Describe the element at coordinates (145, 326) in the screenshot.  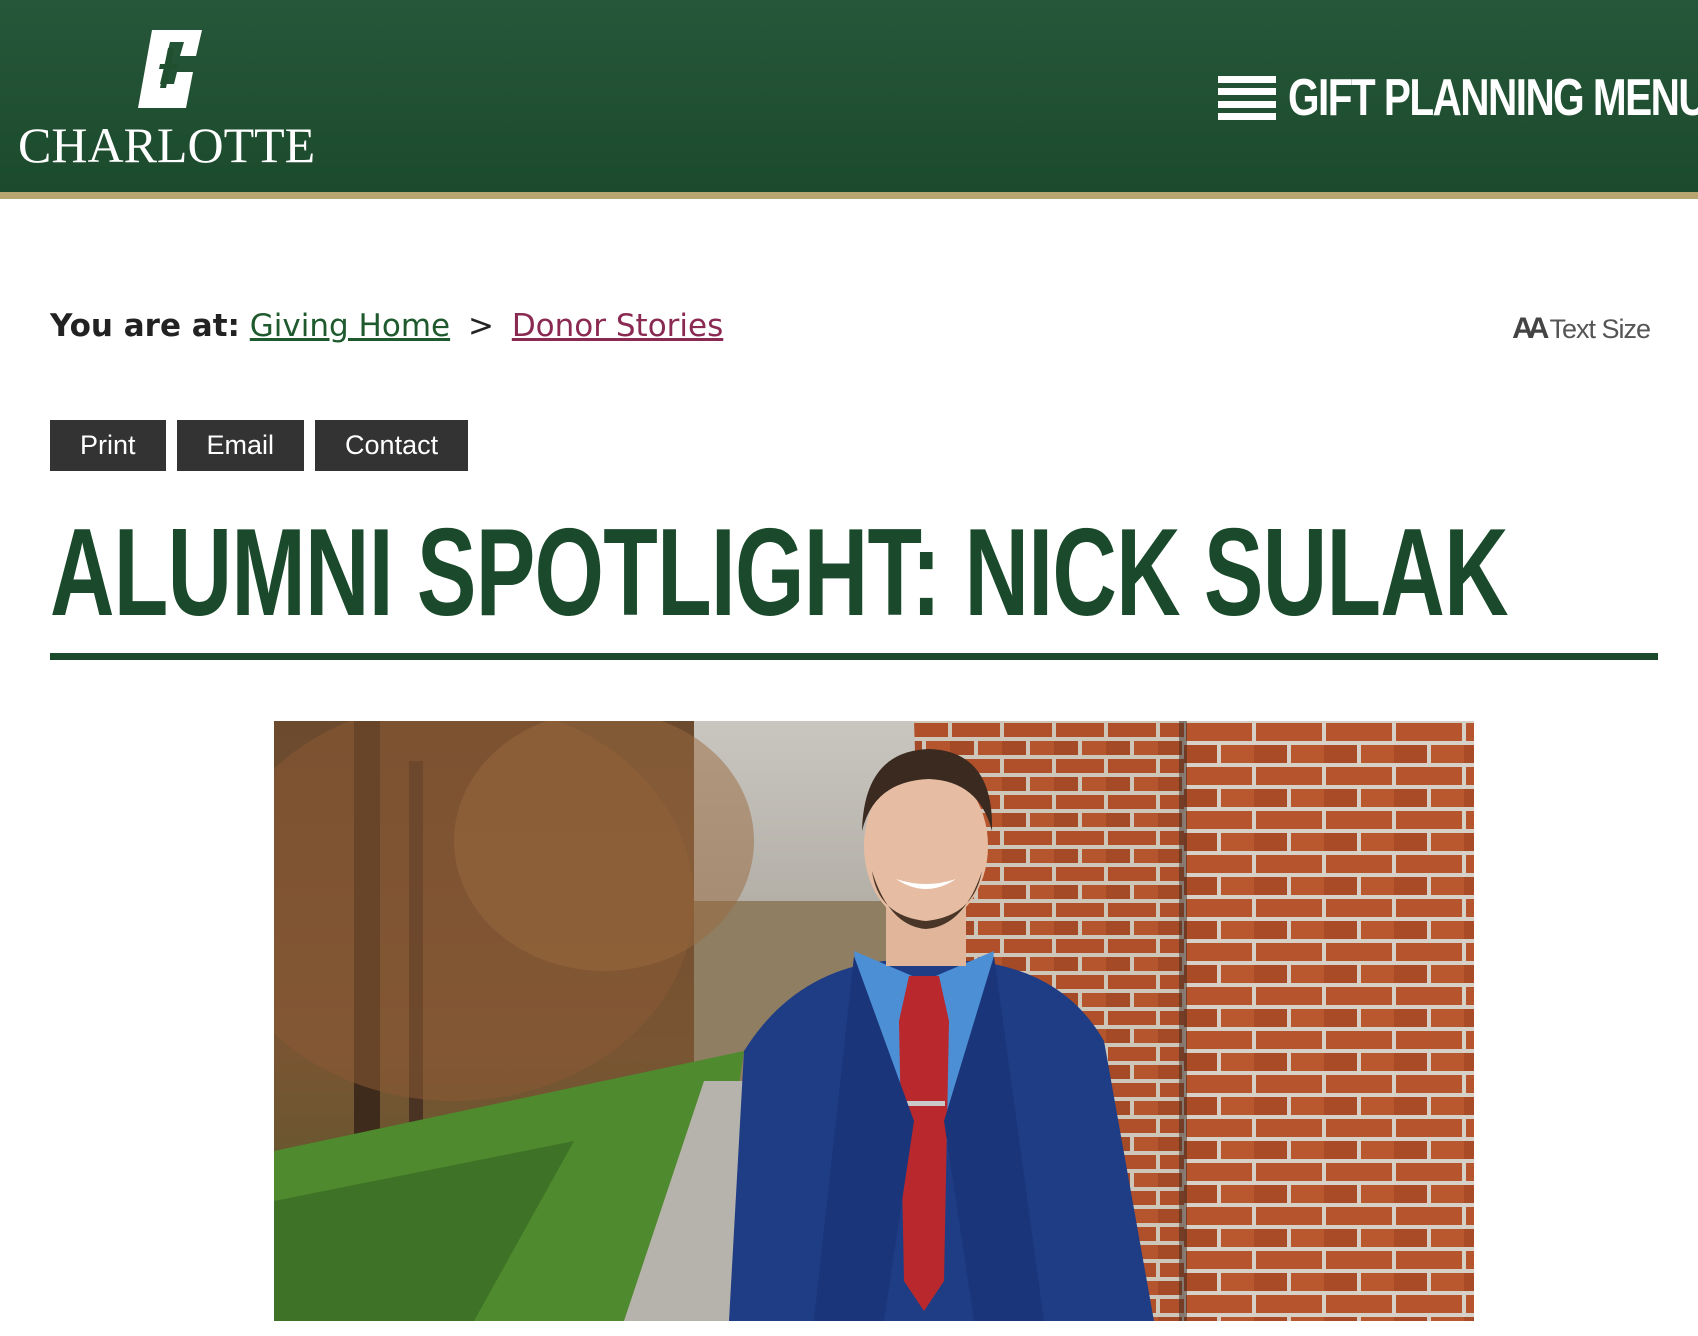
I see `breadcrumb-label: You are at:` at that location.